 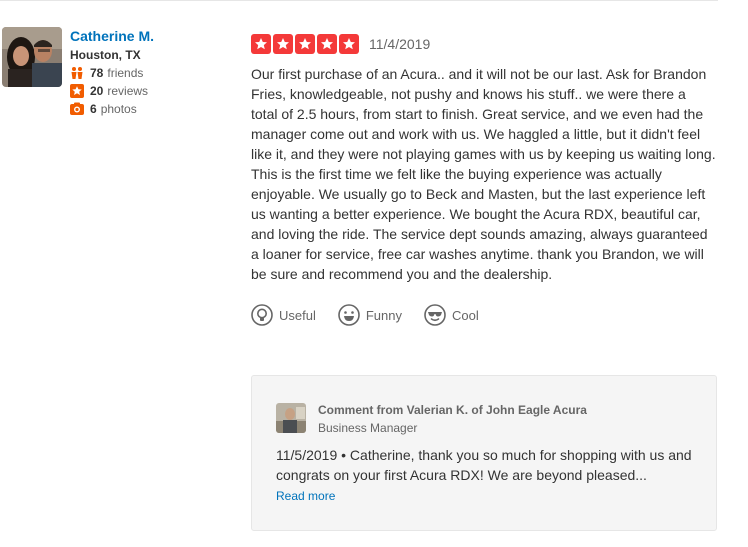 I want to click on top-divider, so click(x=359, y=0).